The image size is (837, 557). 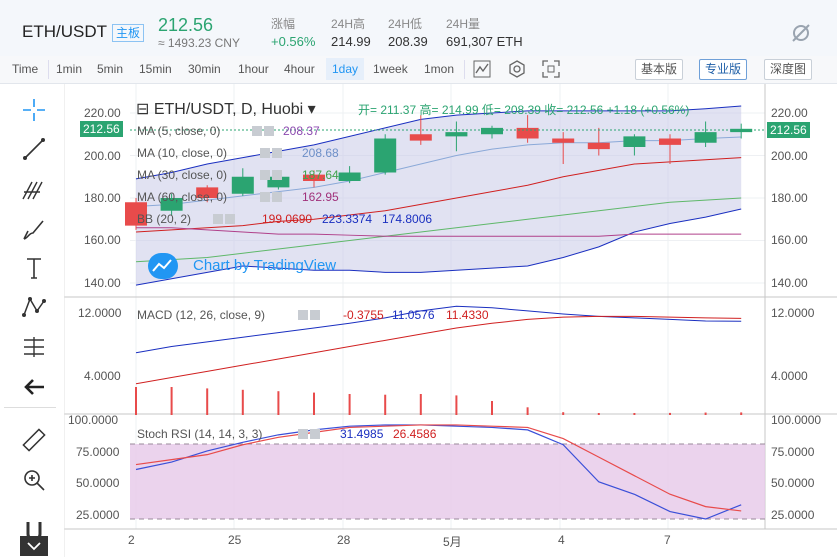 I want to click on text-icon, so click(x=34, y=268).